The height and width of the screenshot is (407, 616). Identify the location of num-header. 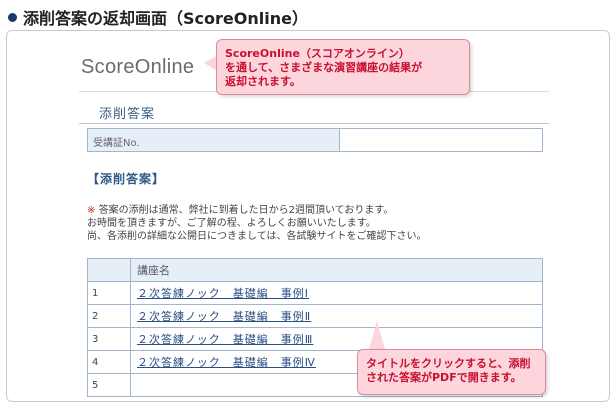
(109, 270).